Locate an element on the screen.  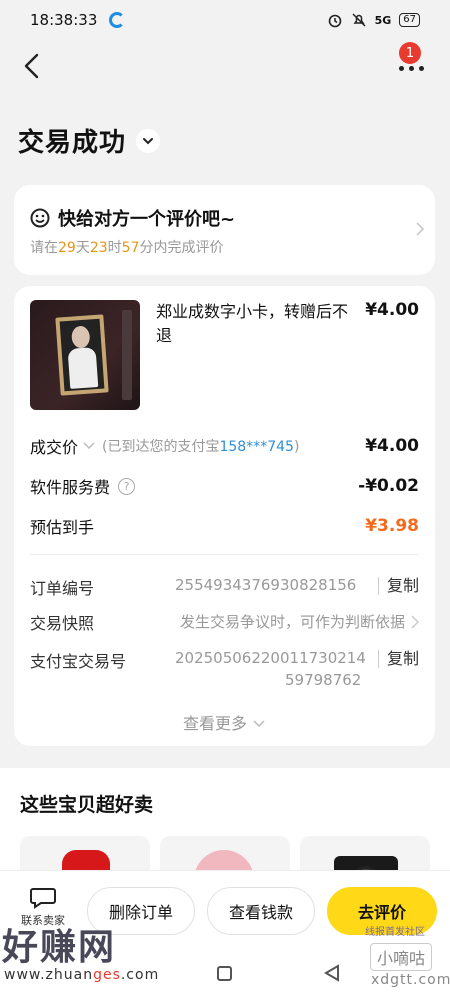
countdown-hours: 23 is located at coordinates (98, 248).